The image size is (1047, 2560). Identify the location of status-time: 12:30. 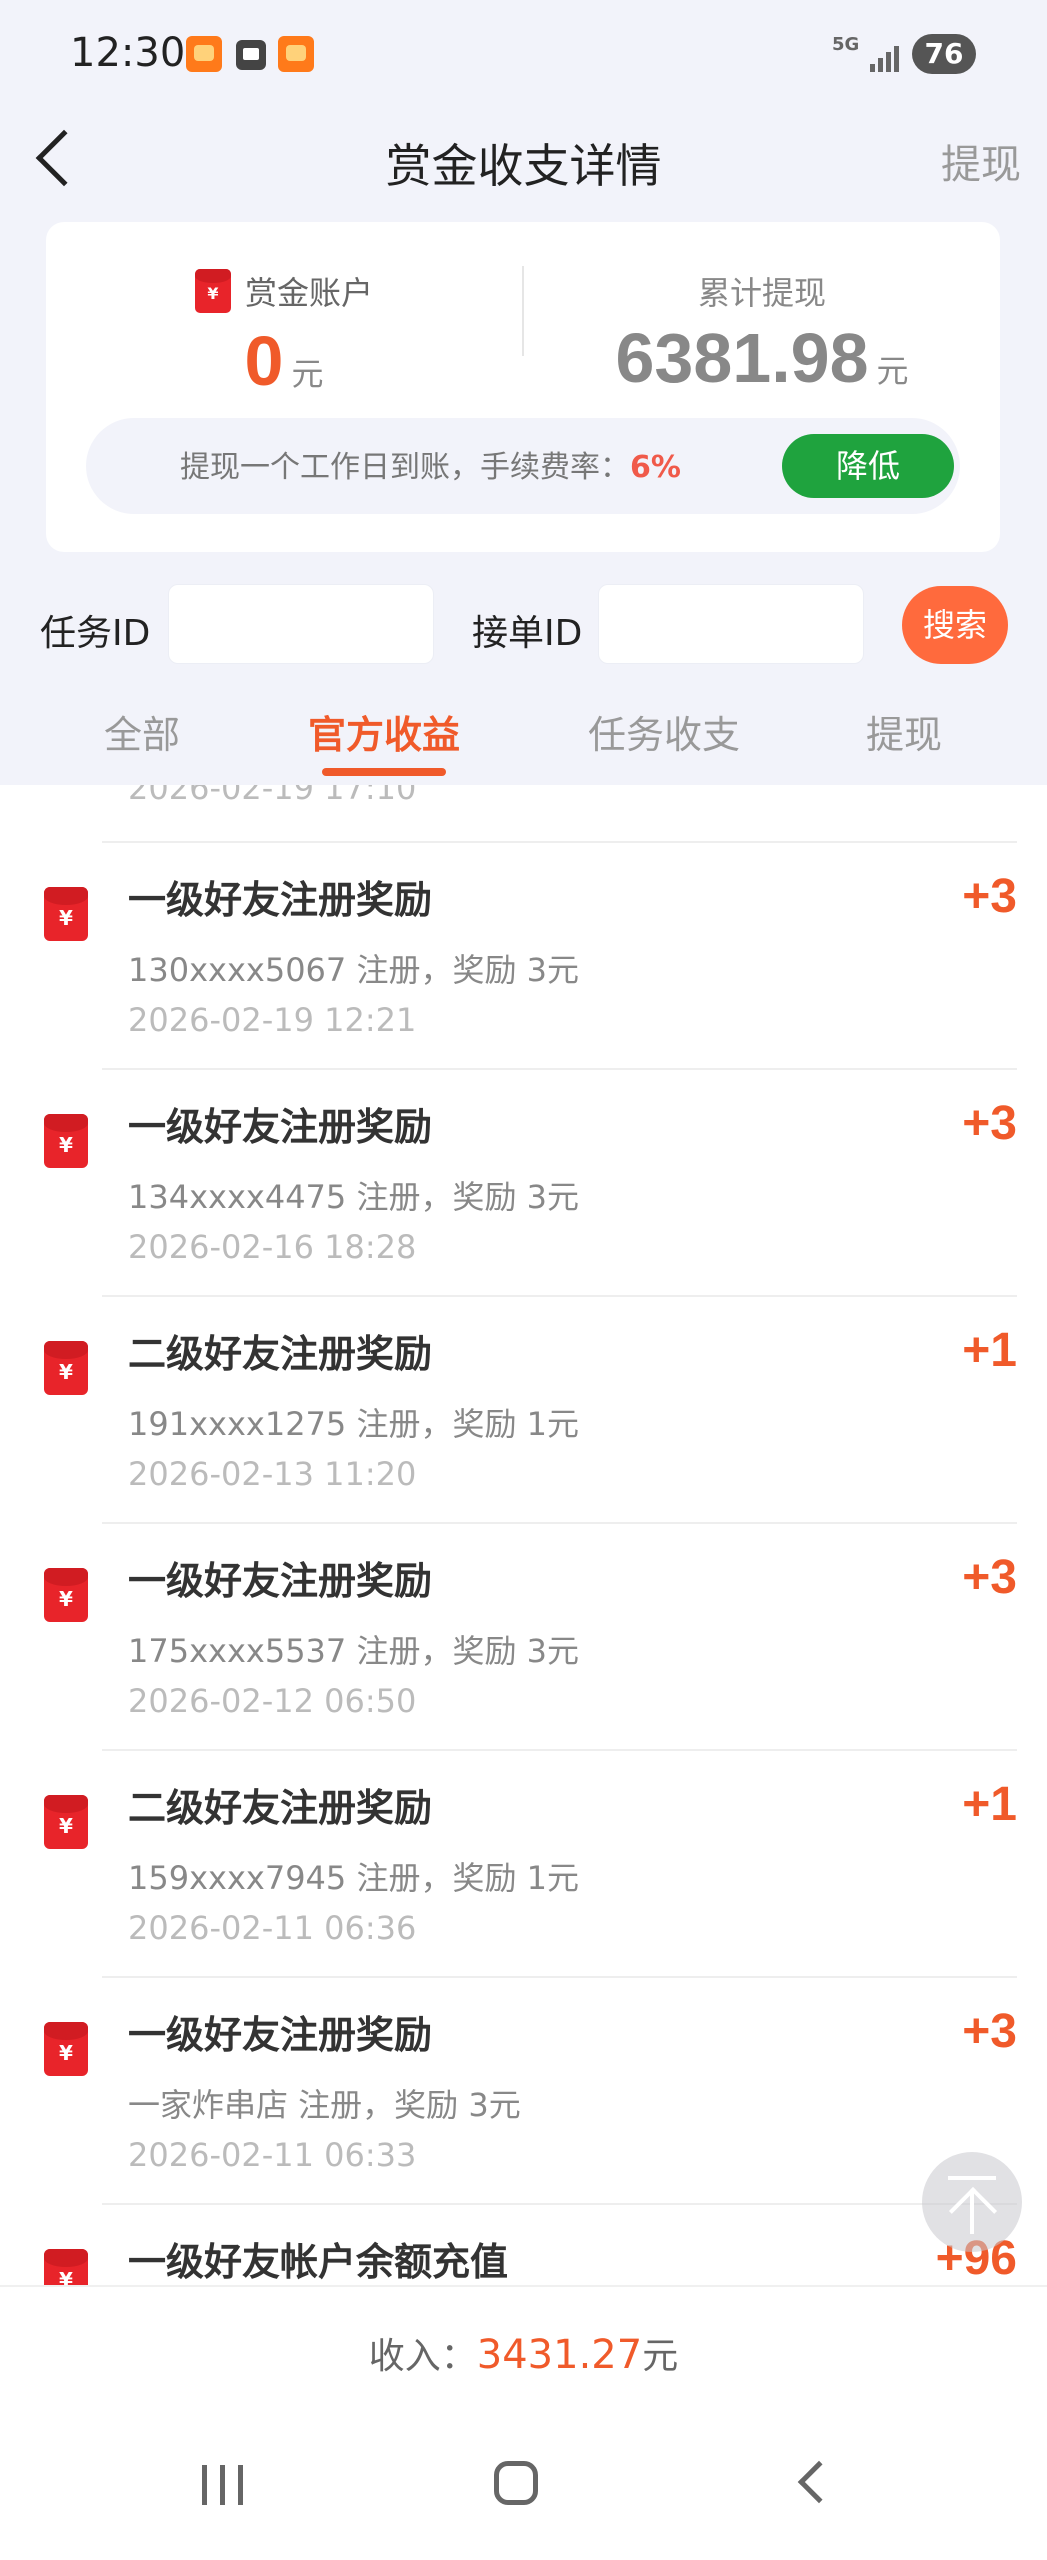
(128, 53).